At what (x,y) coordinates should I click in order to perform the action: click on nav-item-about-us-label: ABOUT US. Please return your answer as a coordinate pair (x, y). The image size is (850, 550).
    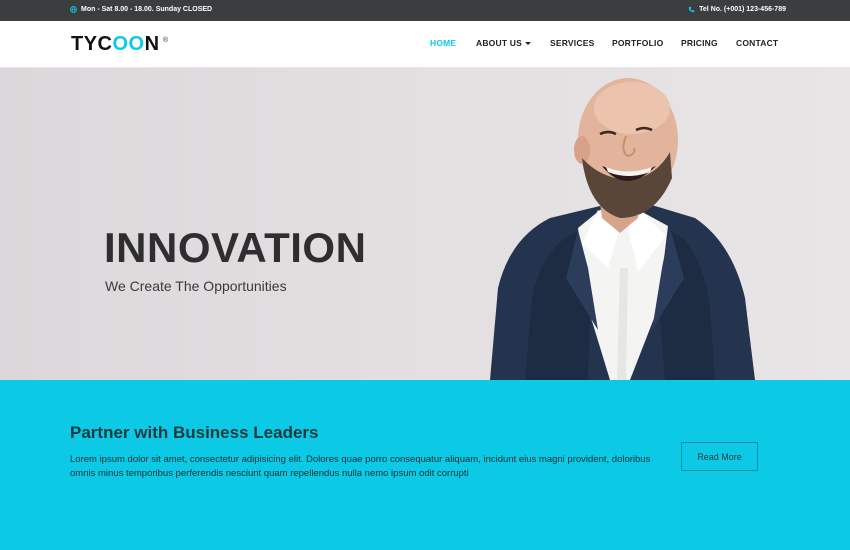
    Looking at the image, I should click on (499, 43).